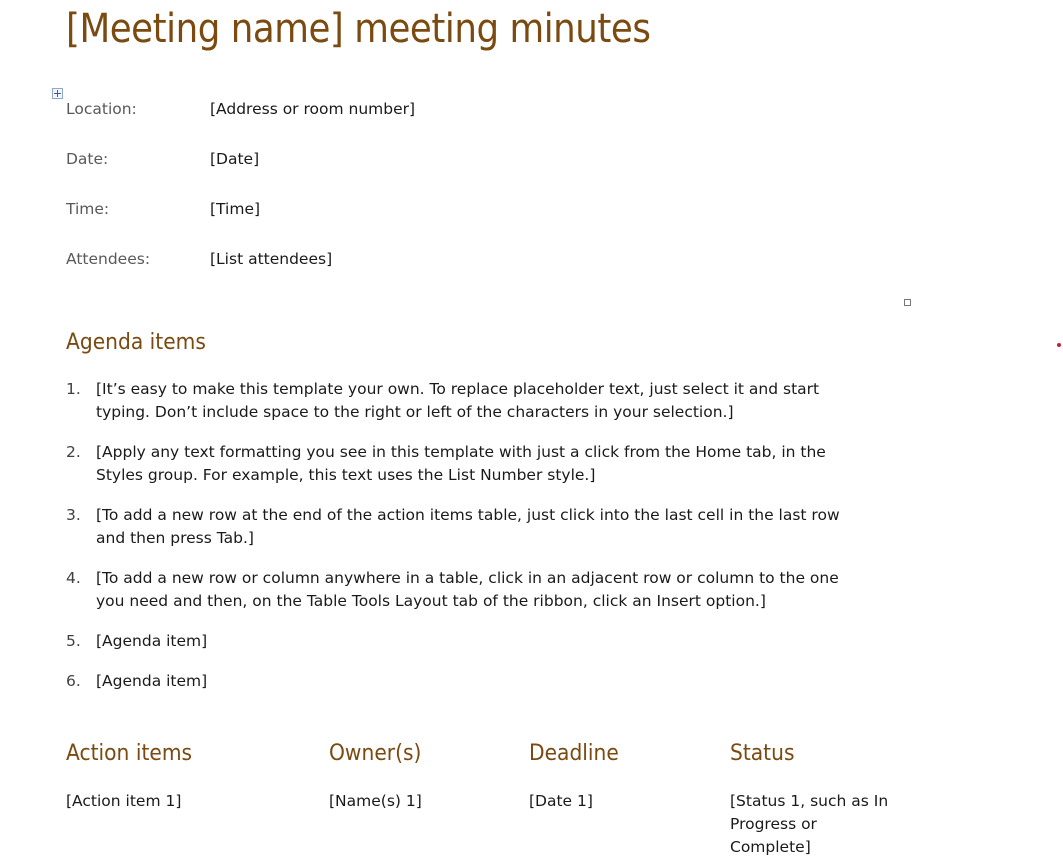 Image resolution: width=1063 pixels, height=866 pixels. Describe the element at coordinates (574, 753) in the screenshot. I see `column-header-deadline: Deadline` at that location.